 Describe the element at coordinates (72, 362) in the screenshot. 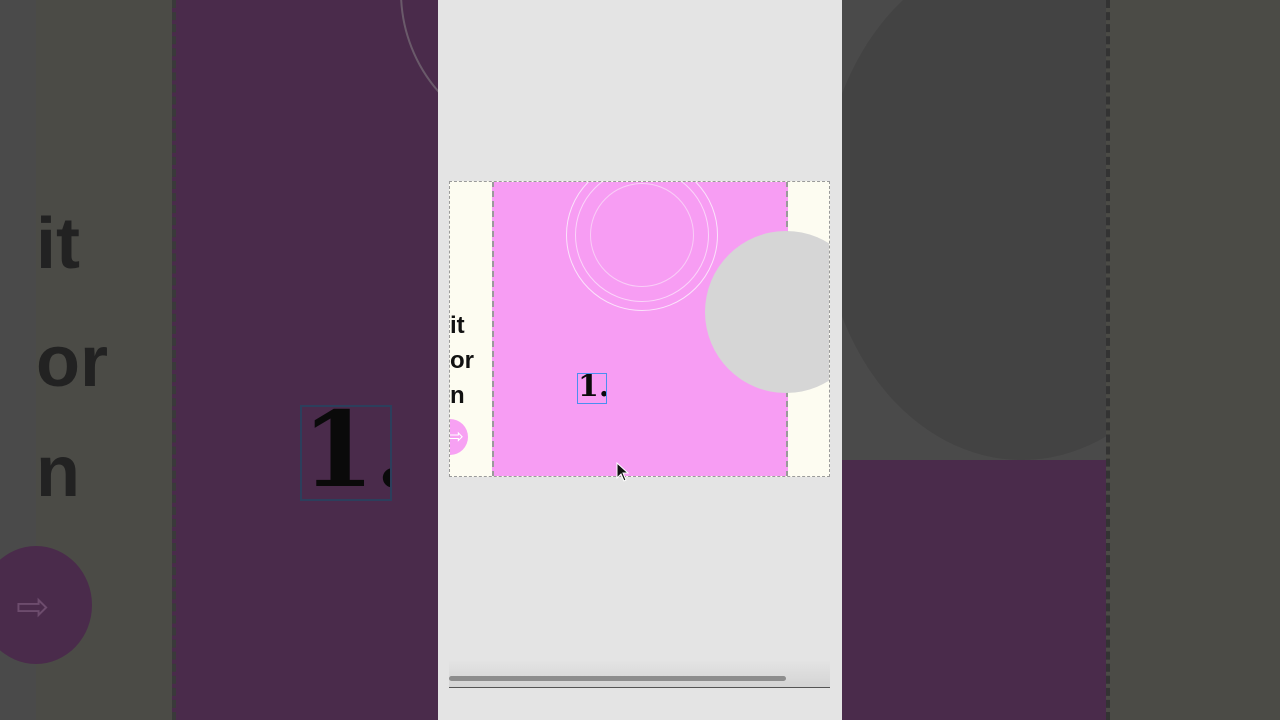

I see `background-text-line-2: or` at that location.